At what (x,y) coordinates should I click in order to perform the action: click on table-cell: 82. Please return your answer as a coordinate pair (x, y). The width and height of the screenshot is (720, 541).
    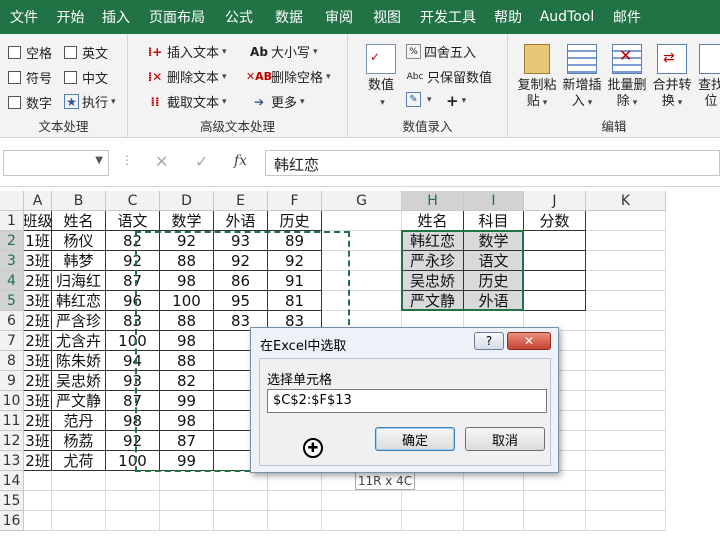
    Looking at the image, I should click on (187, 381).